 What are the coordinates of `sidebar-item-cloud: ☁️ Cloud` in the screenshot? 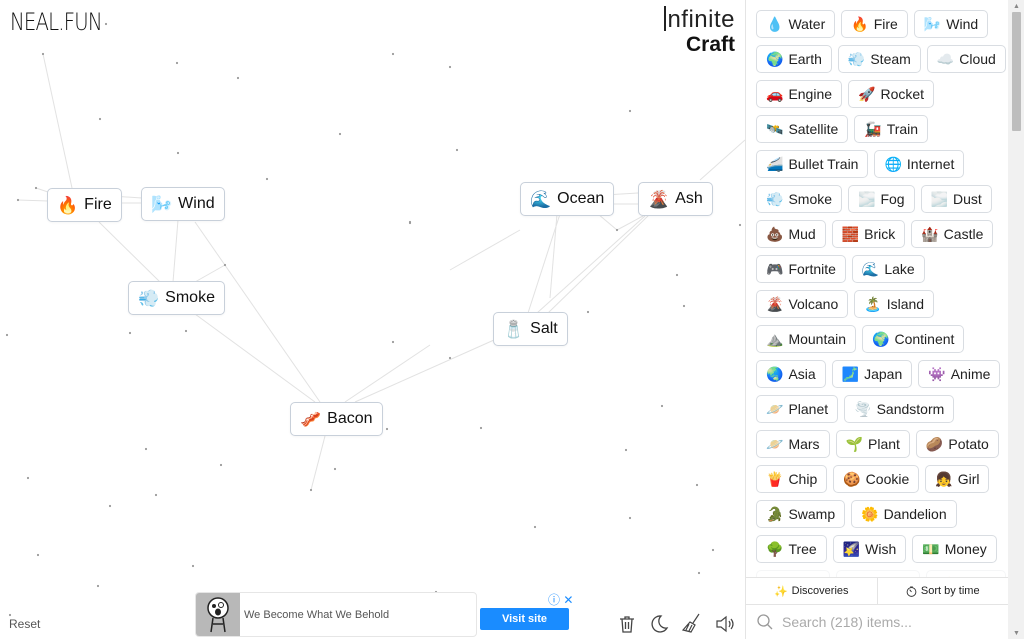 It's located at (966, 59).